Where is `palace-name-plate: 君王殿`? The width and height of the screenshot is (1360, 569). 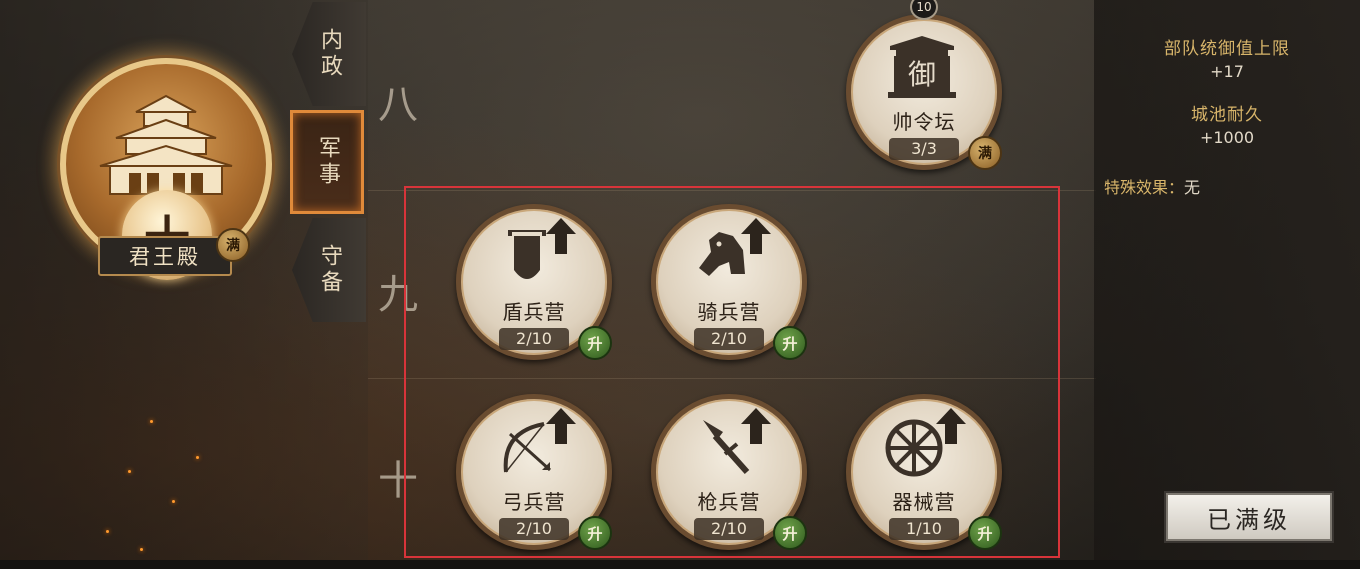
palace-name-plate: 君王殿 is located at coordinates (165, 256).